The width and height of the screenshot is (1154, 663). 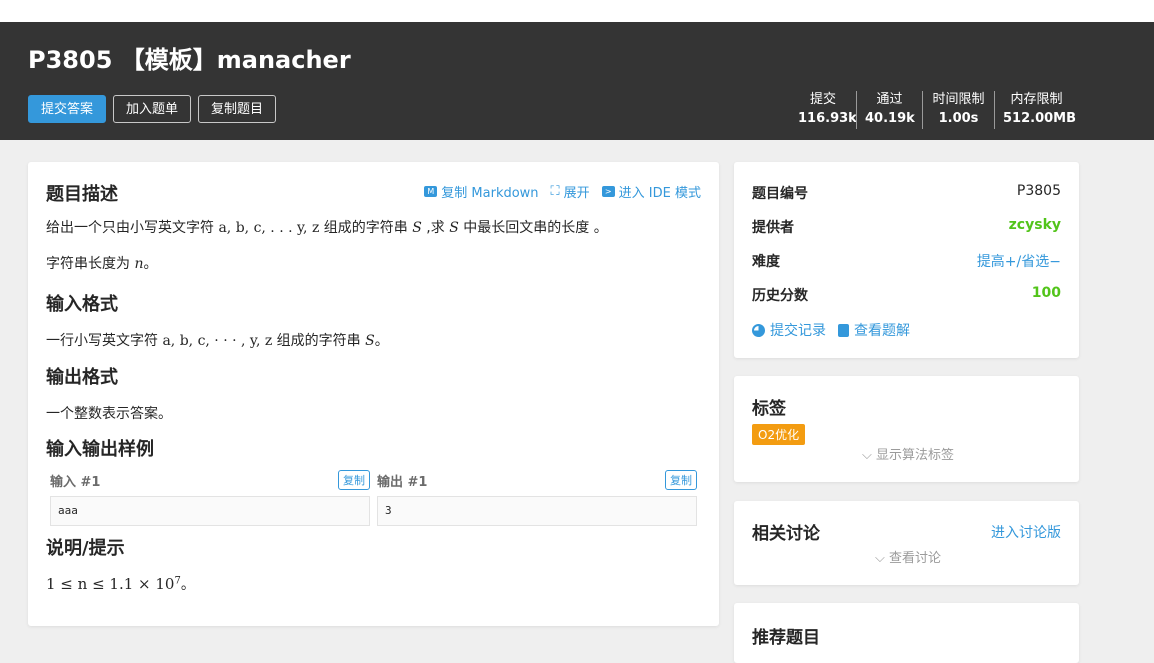 I want to click on hint-text: 1 ≤ n ≤ 1.1 × 107。, so click(x=120, y=584).